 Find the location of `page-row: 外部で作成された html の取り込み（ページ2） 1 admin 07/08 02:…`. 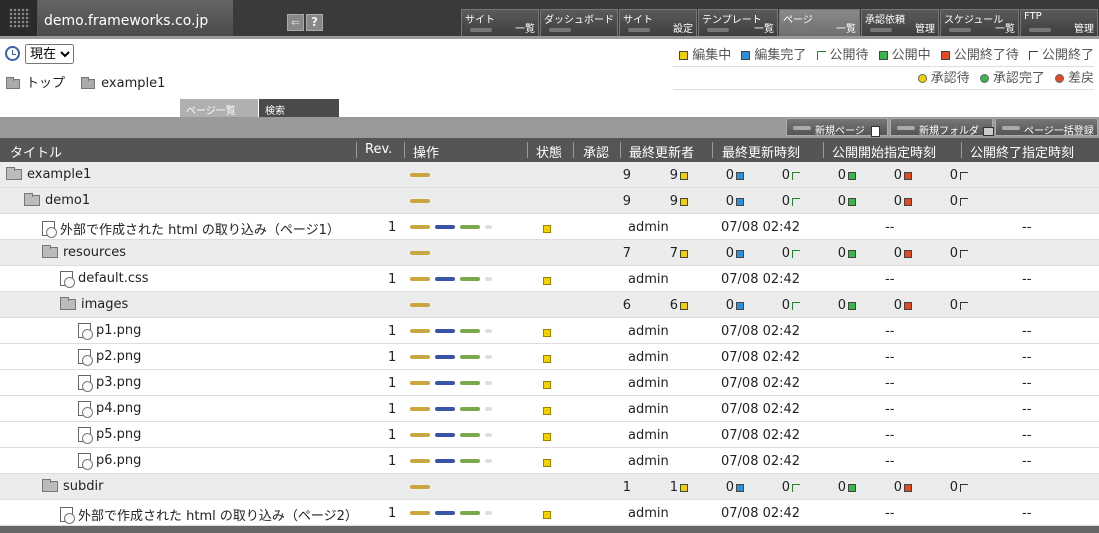

page-row: 外部で作成された html の取り込み（ページ2） 1 admin 07/08 02:… is located at coordinates (549, 513).